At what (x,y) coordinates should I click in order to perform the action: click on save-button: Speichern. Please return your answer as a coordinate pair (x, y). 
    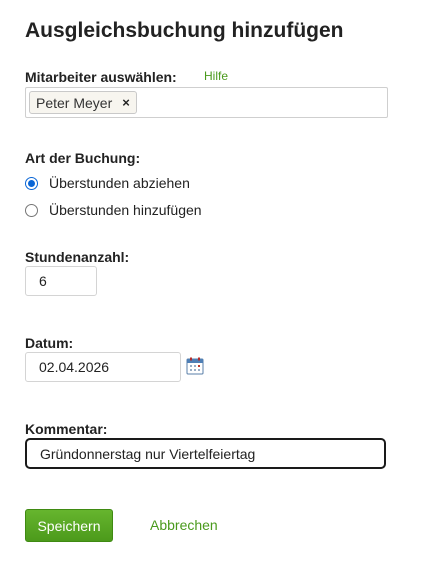
    Looking at the image, I should click on (69, 525).